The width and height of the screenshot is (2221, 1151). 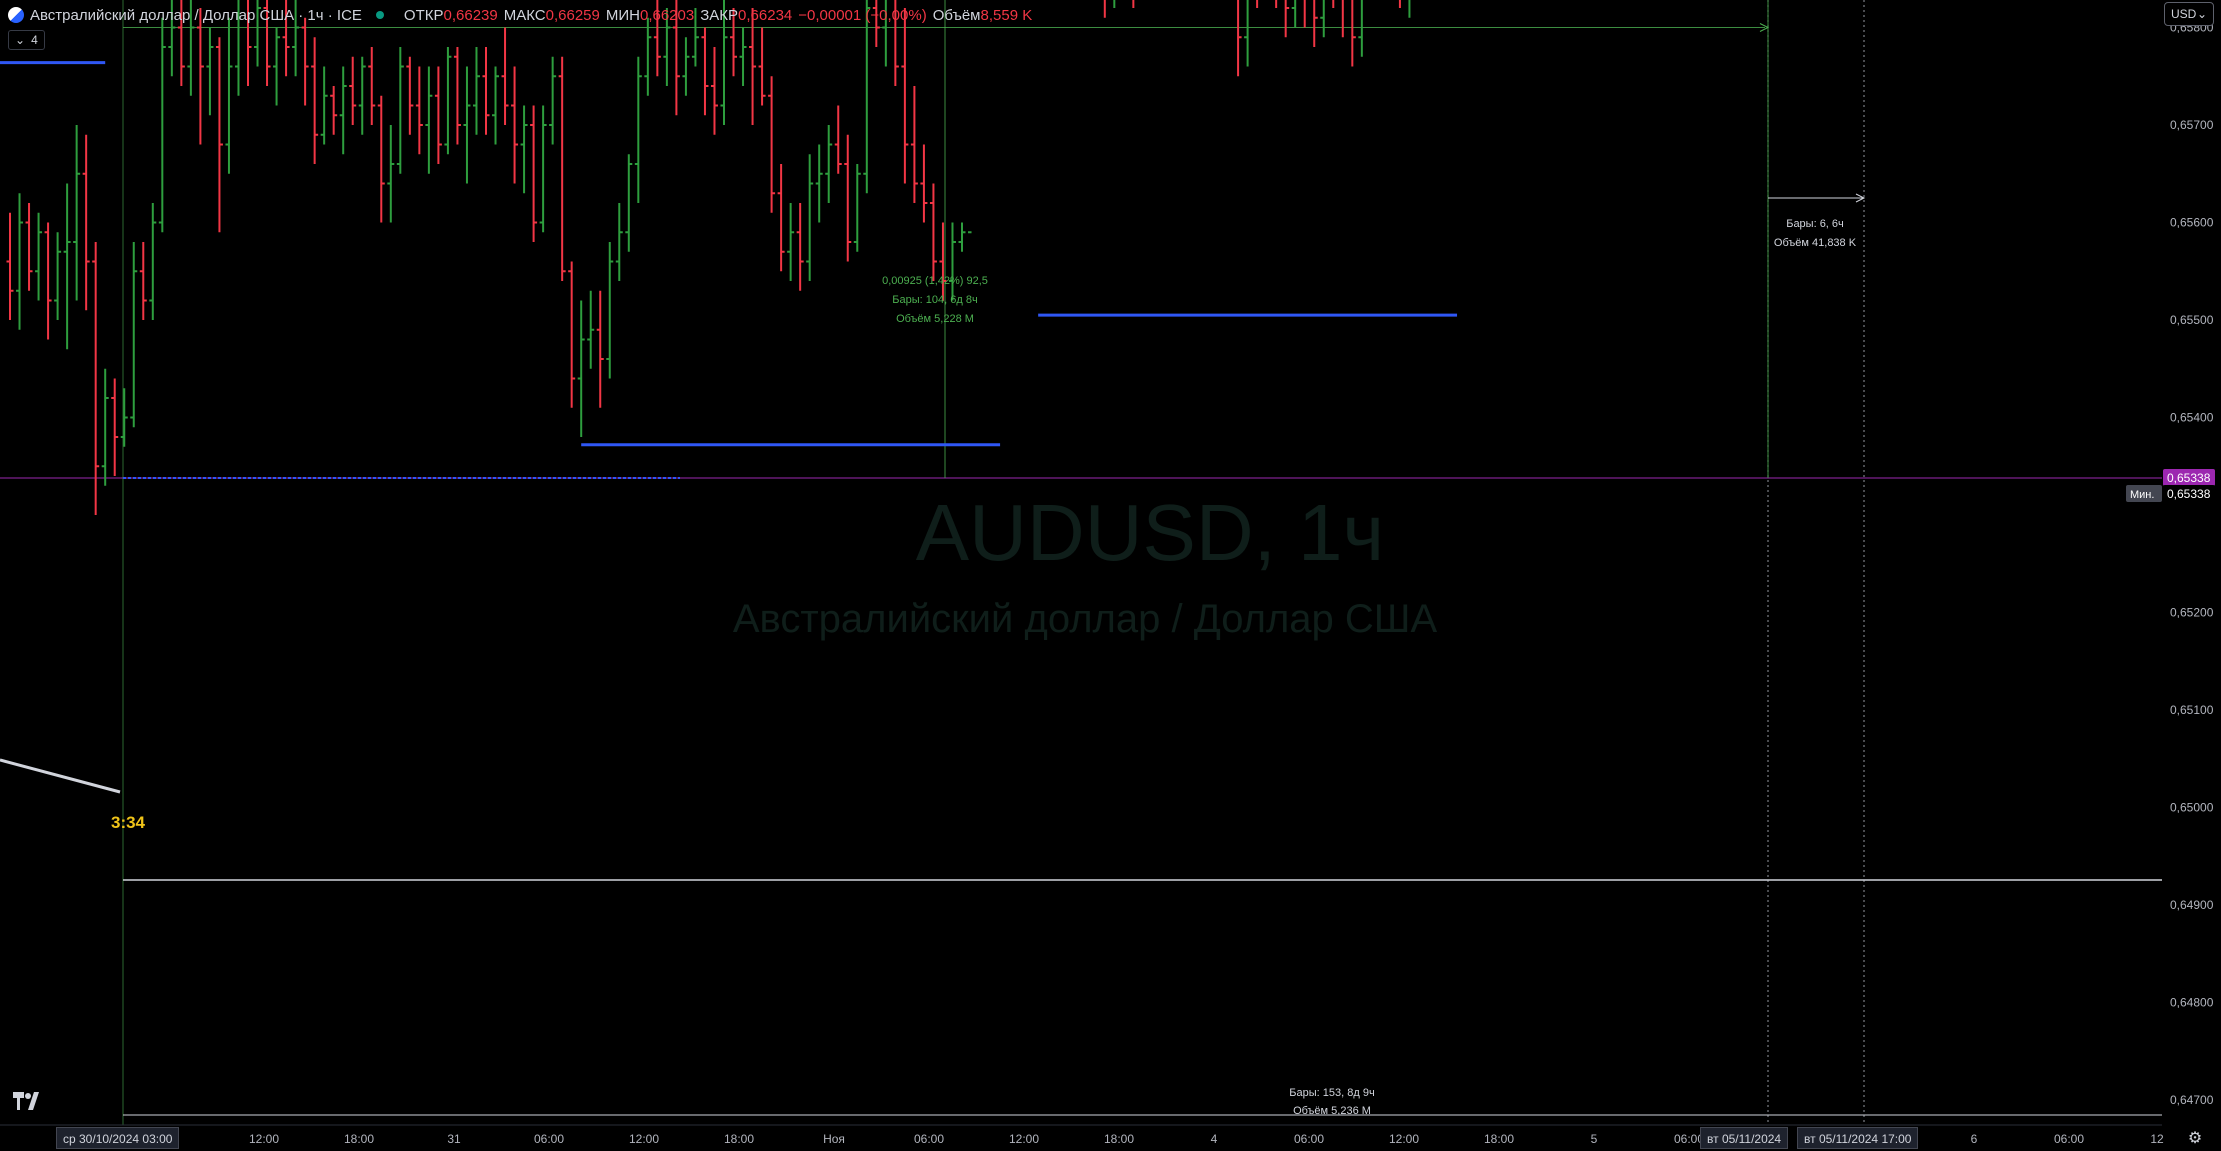 I want to click on watermark-description: Австралийский доллар / Доллар США, so click(x=1085, y=619).